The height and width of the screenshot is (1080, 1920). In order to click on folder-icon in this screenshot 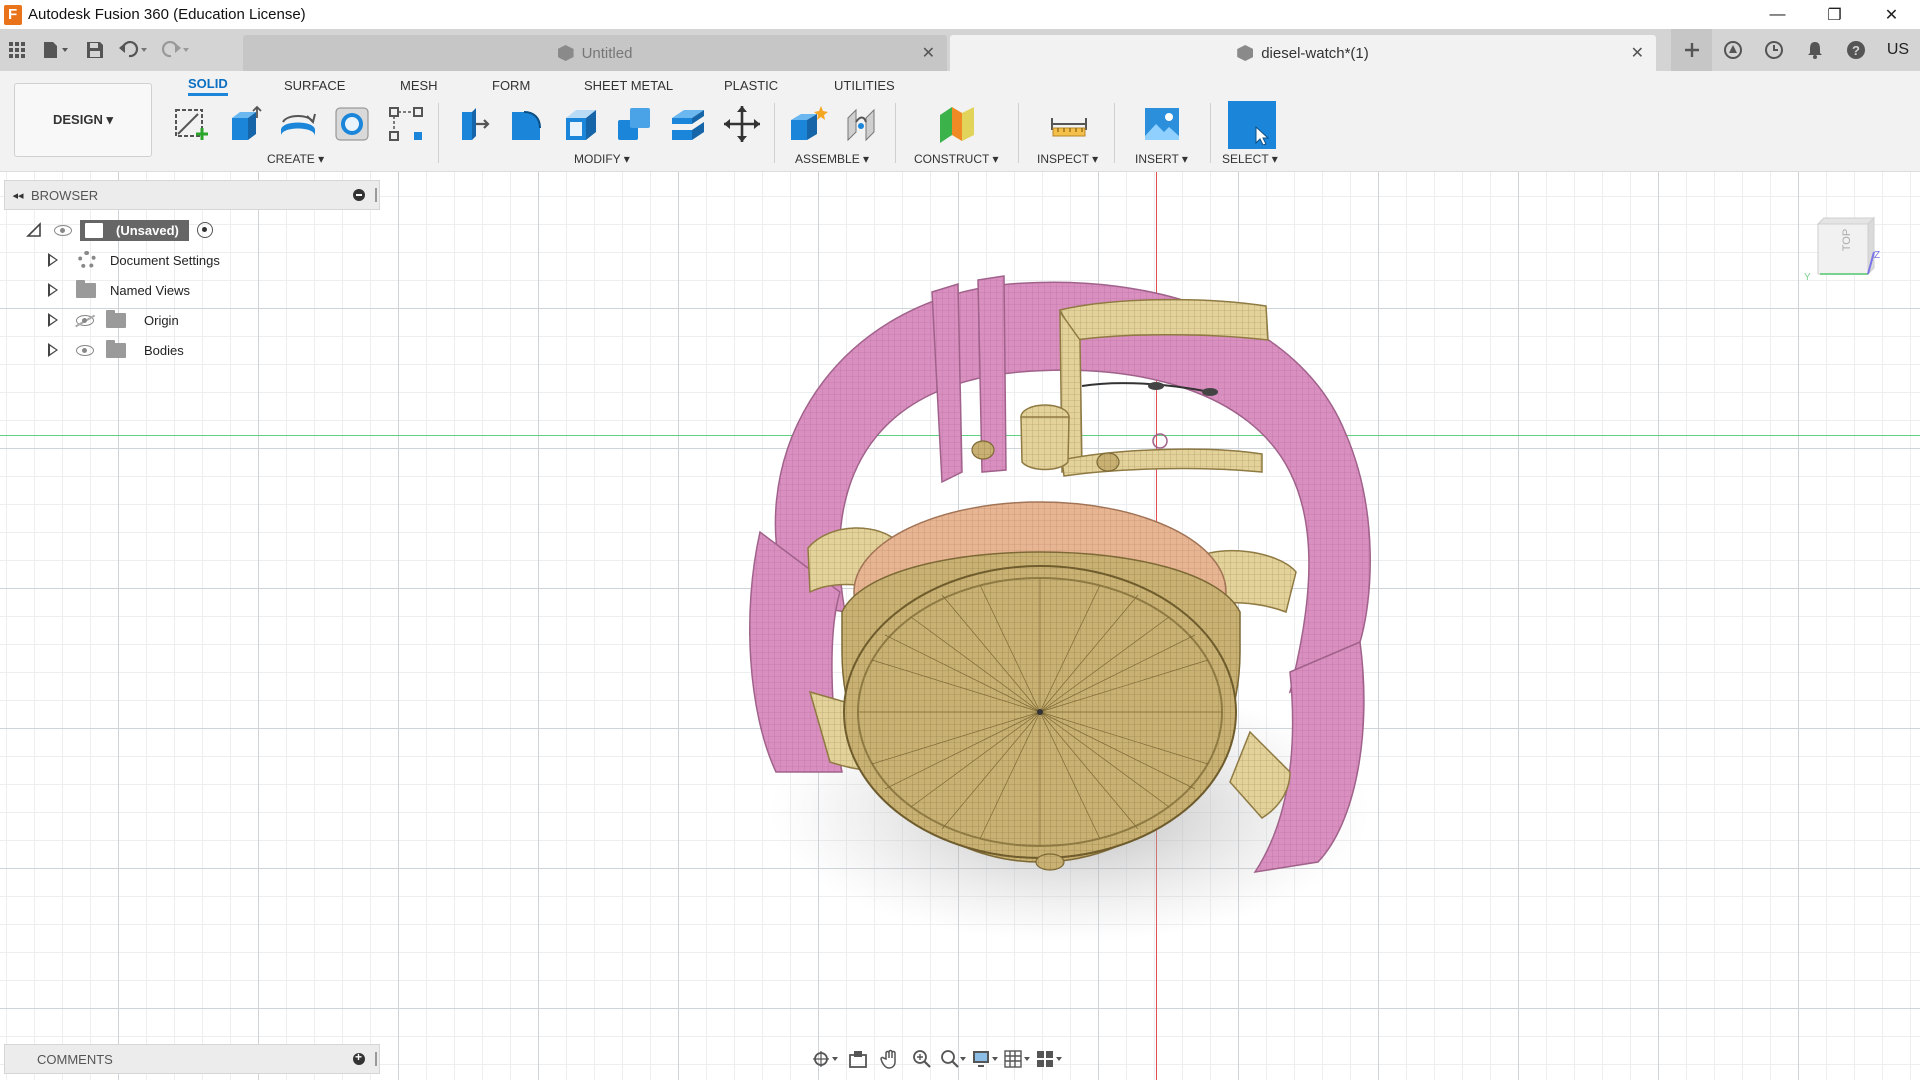, I will do `click(116, 318)`.